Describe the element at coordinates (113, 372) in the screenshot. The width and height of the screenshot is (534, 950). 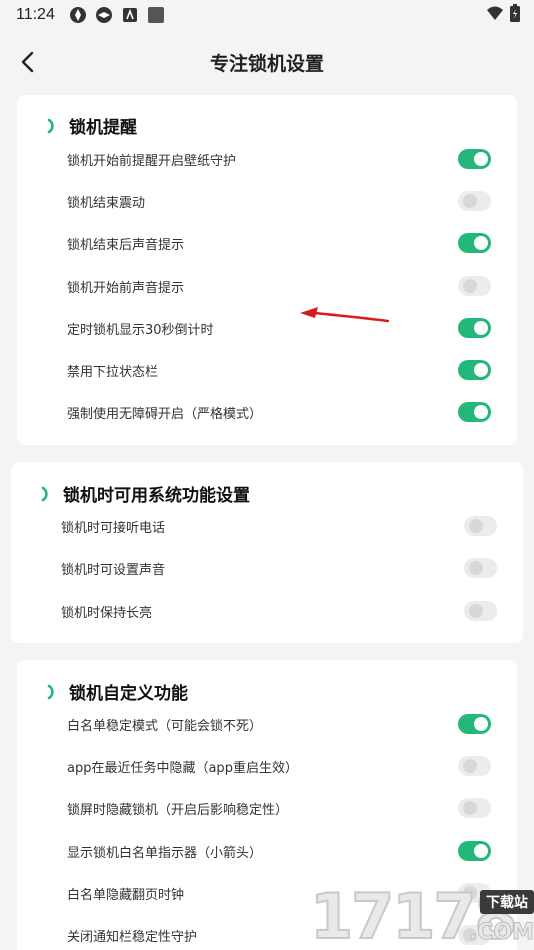
I see `setting-label: 禁用下拉状态栏` at that location.